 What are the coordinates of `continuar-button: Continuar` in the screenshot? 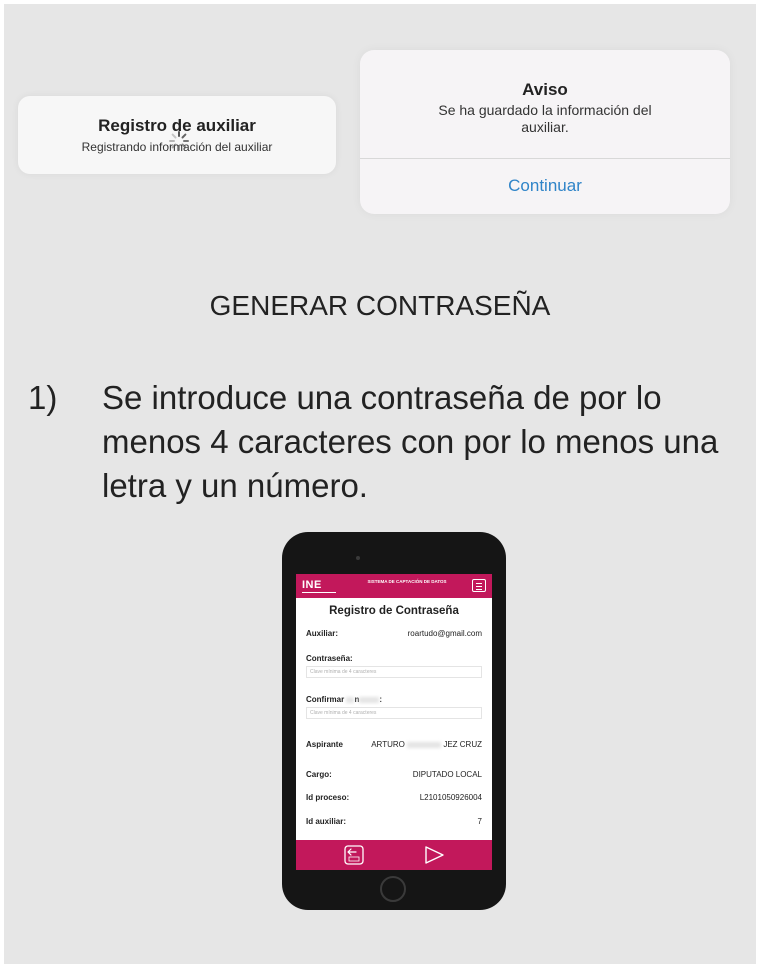 It's located at (545, 186).